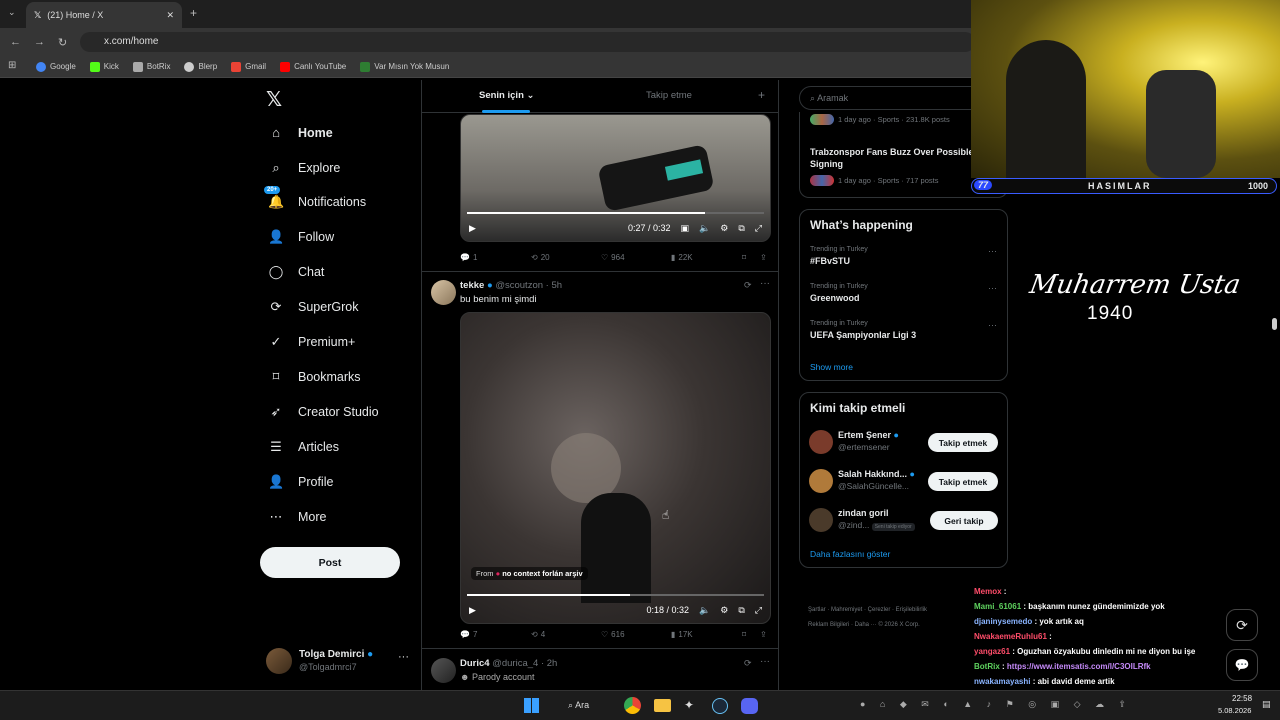 This screenshot has height=720, width=1280. Describe the element at coordinates (12, 12) in the screenshot. I see `tab-list-icon: ⌄` at that location.